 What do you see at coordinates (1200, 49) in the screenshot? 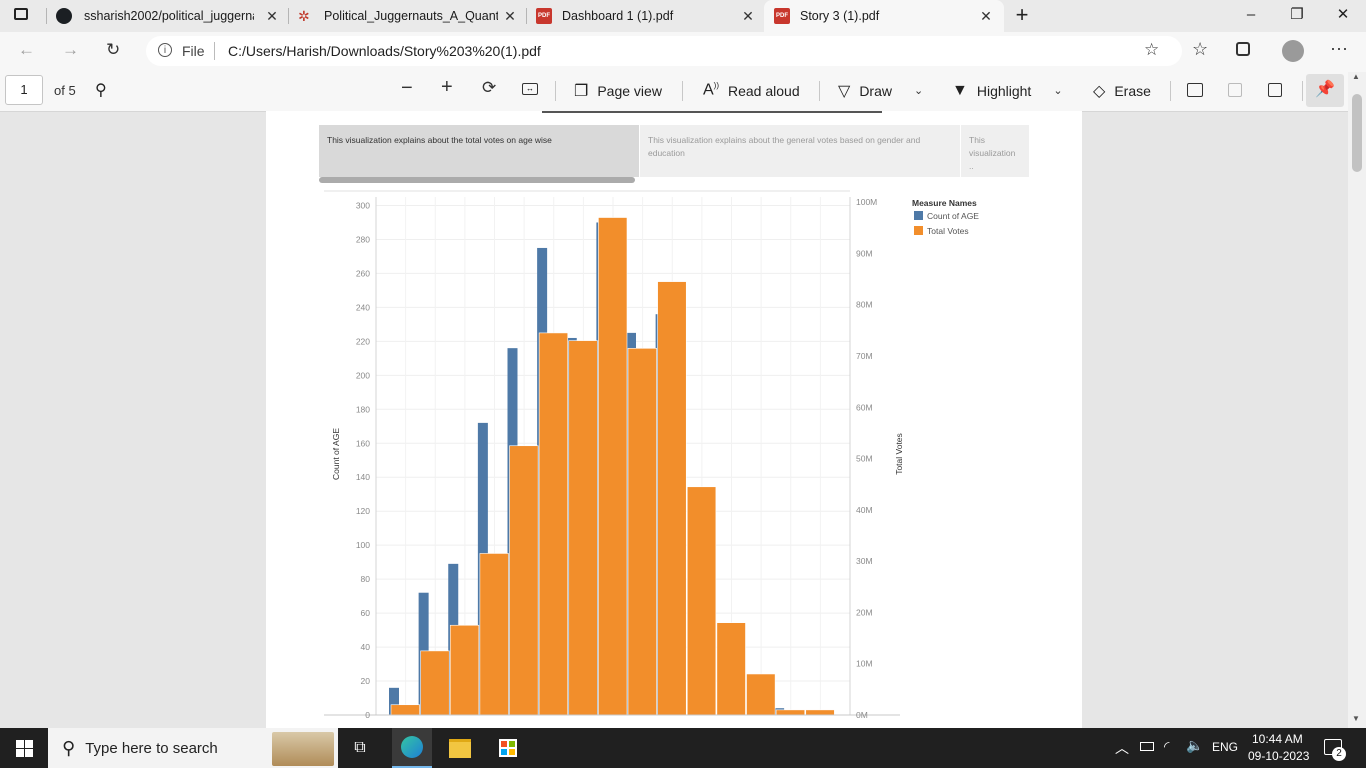
I see `favorites-icon: ☆` at bounding box center [1200, 49].